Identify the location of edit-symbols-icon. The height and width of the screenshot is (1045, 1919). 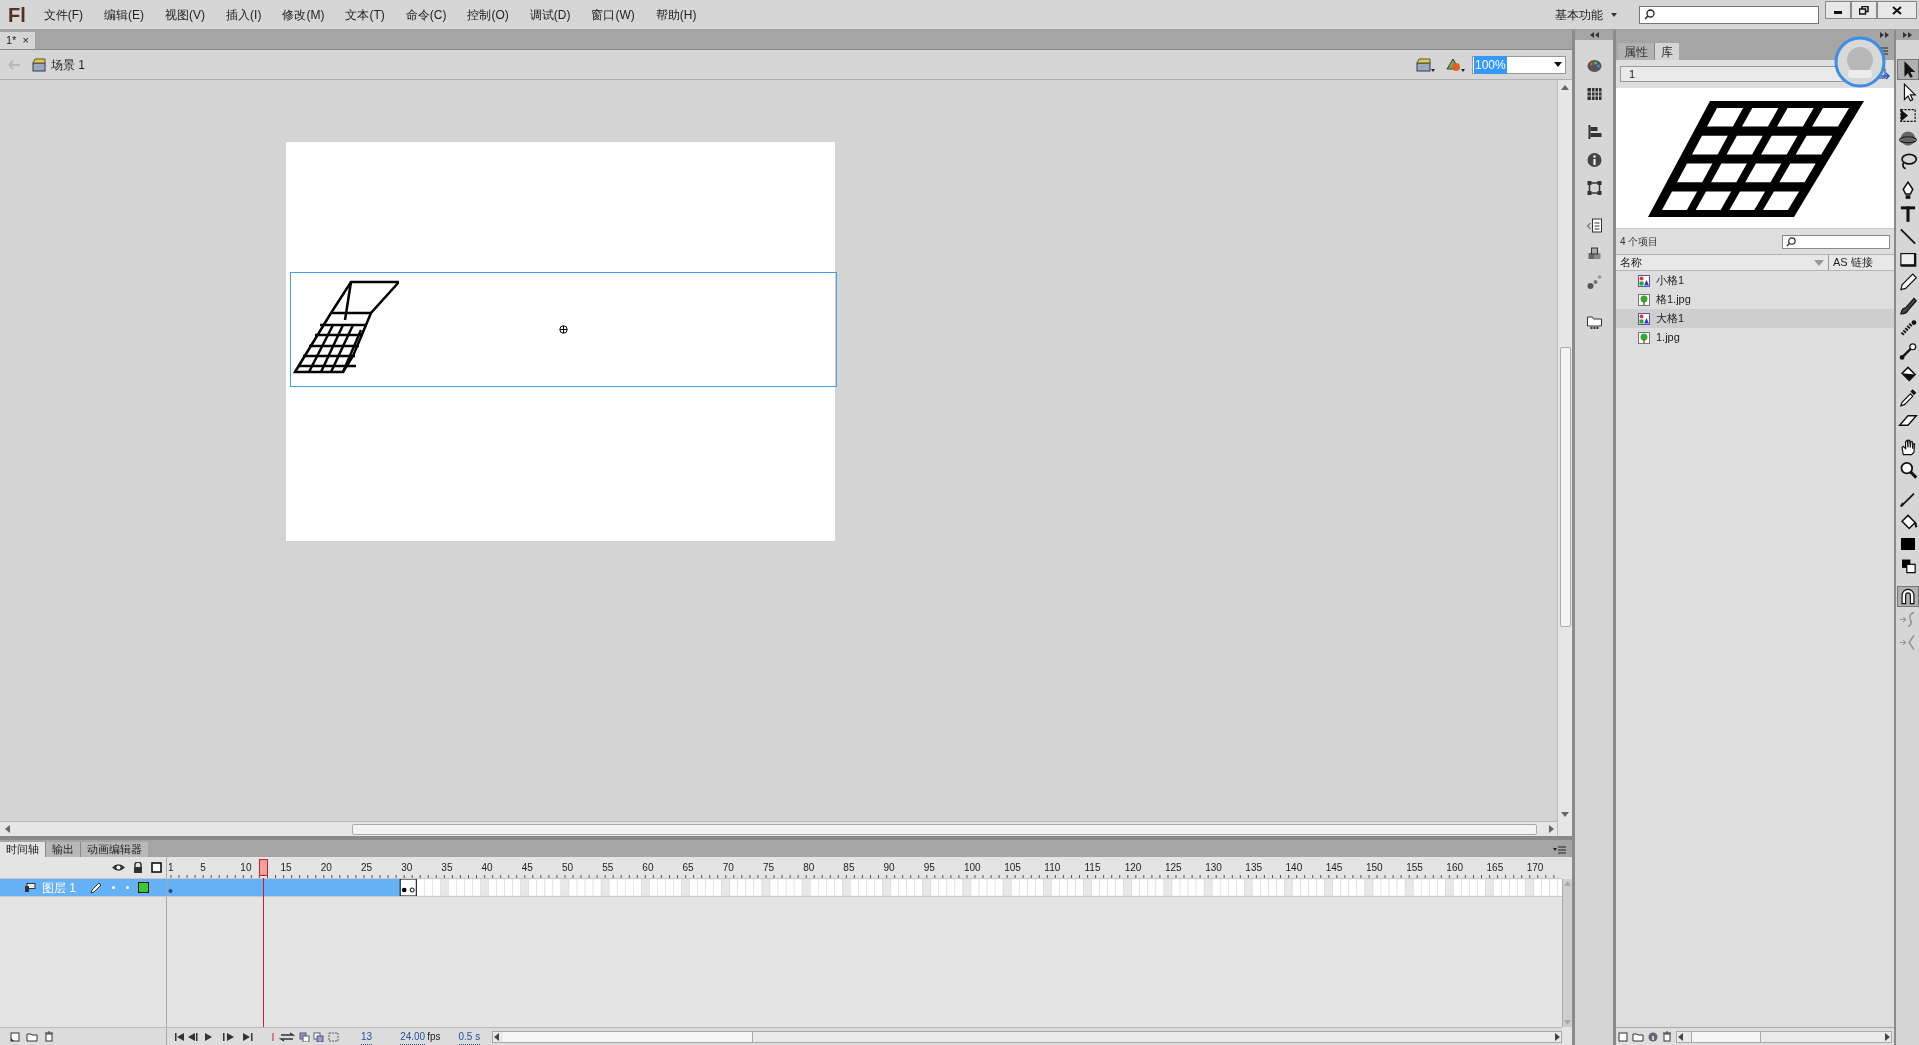
(1456, 64).